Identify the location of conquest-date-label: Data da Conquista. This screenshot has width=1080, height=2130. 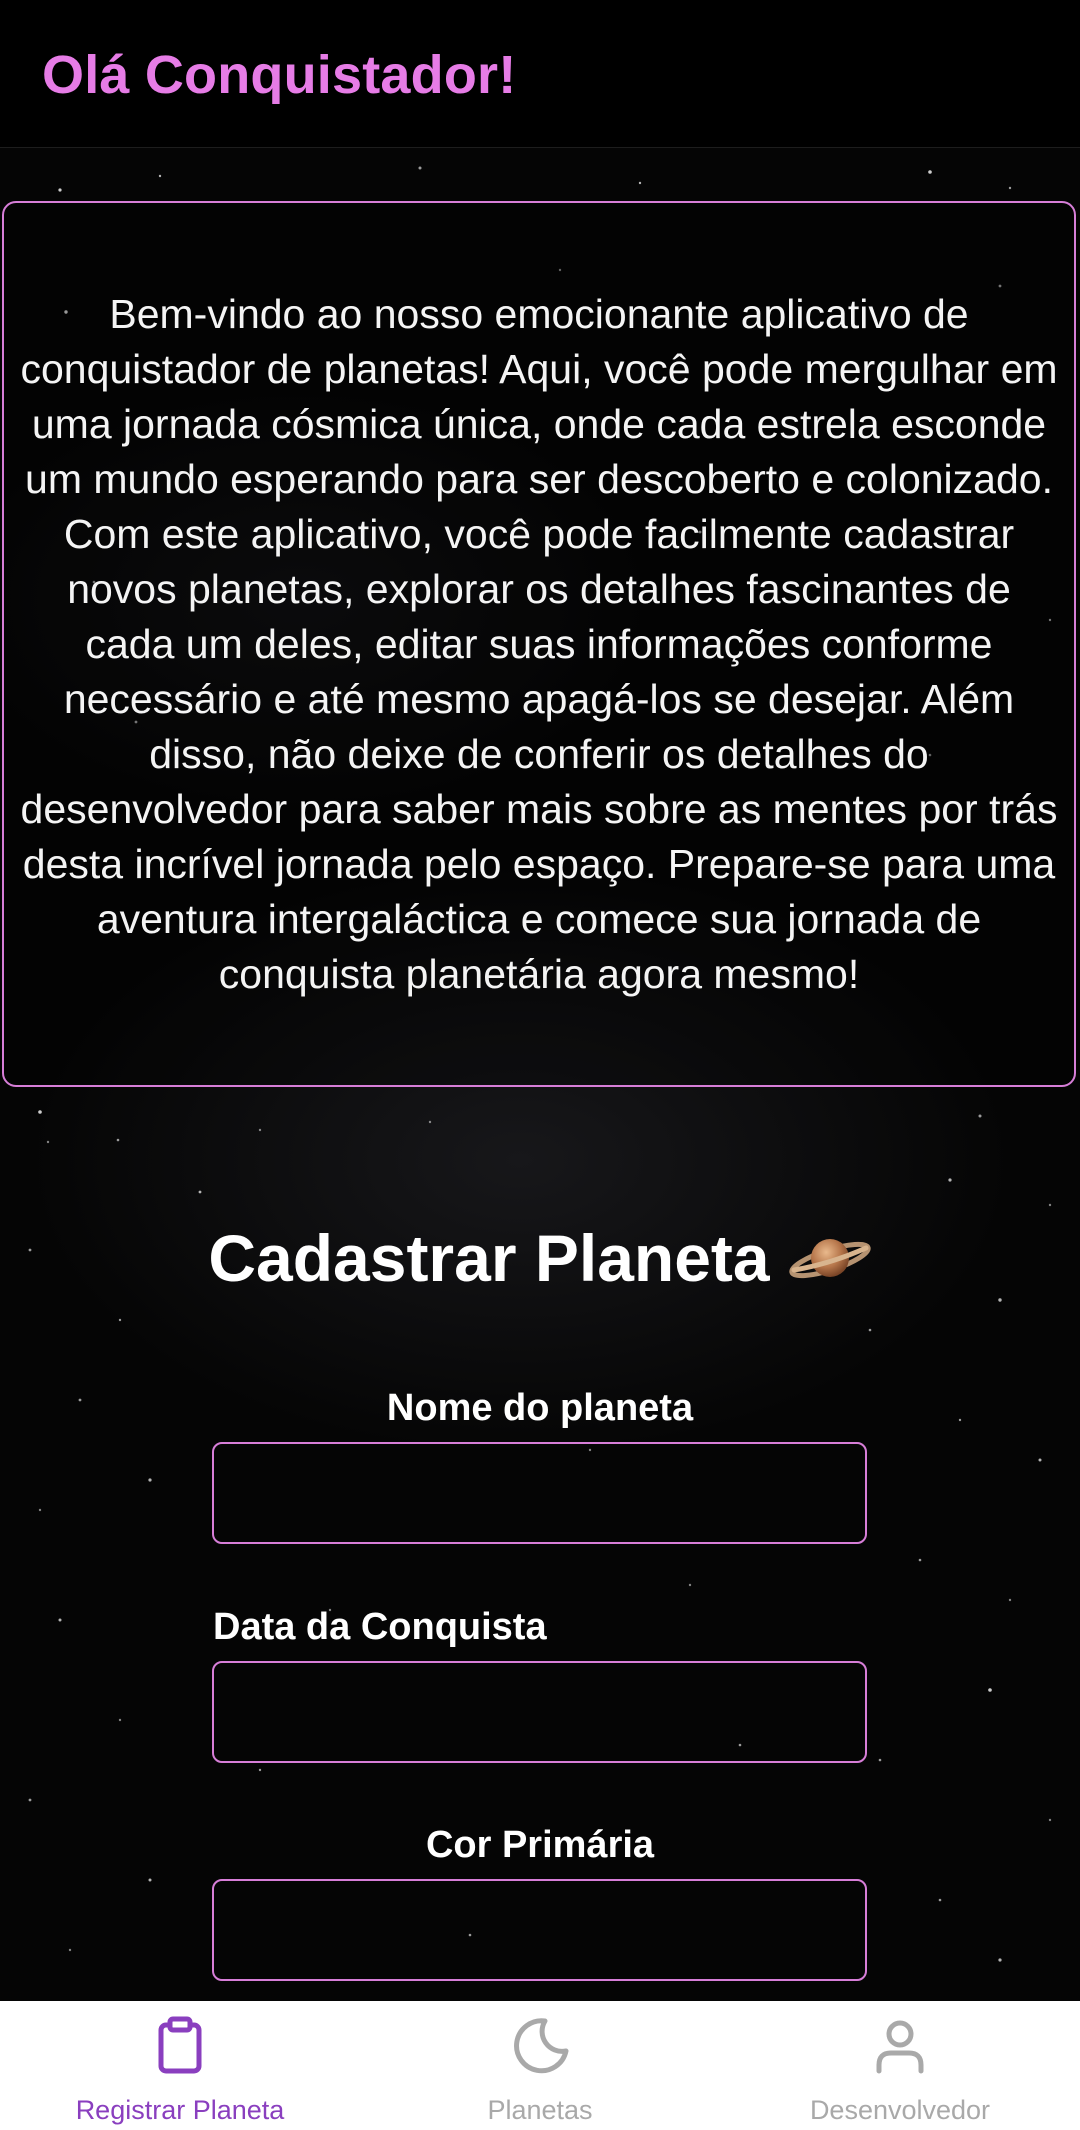
(380, 1627).